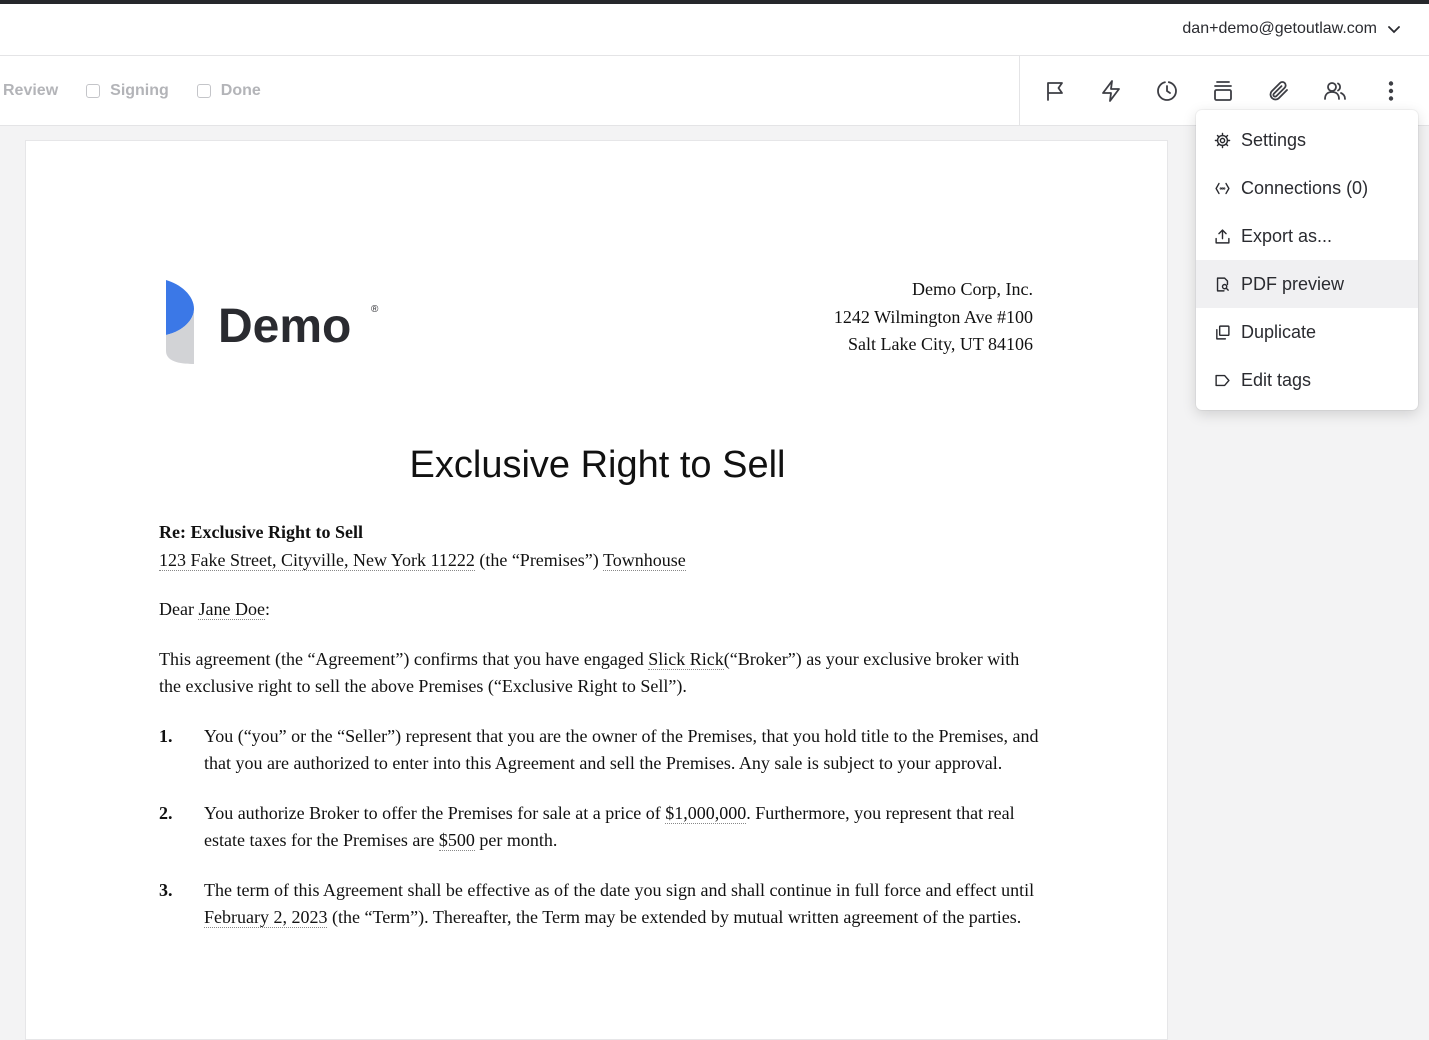  Describe the element at coordinates (644, 560) in the screenshot. I see `premises-type-field: Townhouse` at that location.